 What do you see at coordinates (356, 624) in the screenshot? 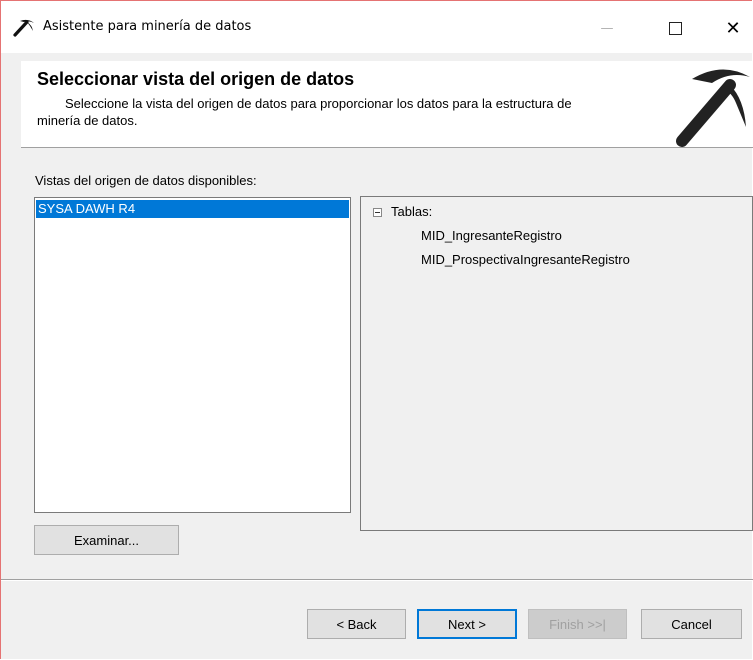
I see `back-button: < Back` at bounding box center [356, 624].